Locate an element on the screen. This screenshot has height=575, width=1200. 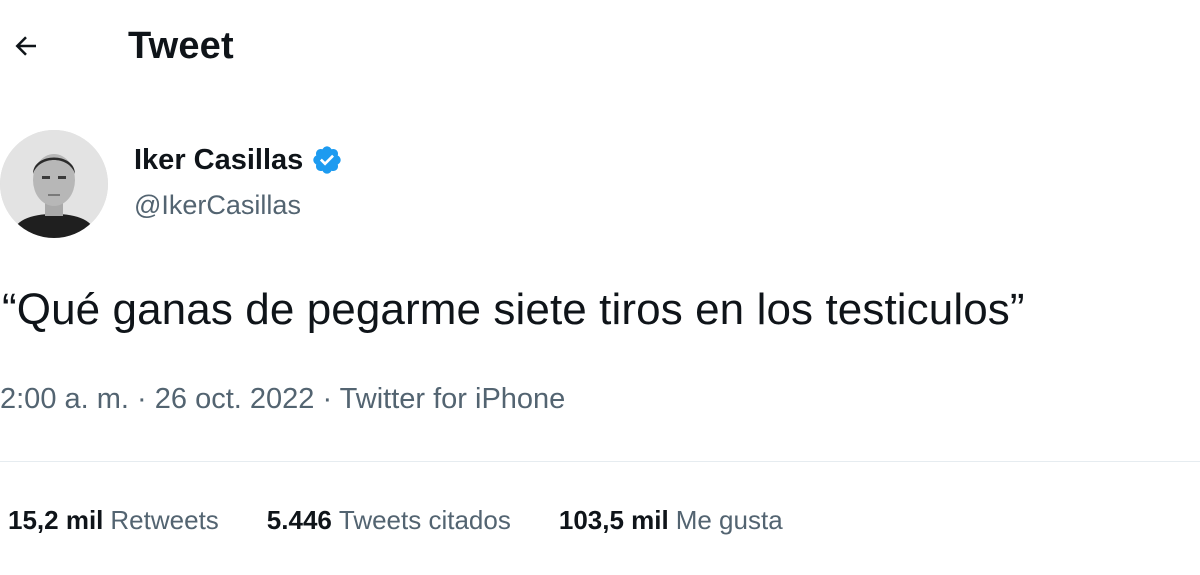
quote-tweets-stat: 5.446 Tweets citados is located at coordinates (389, 520).